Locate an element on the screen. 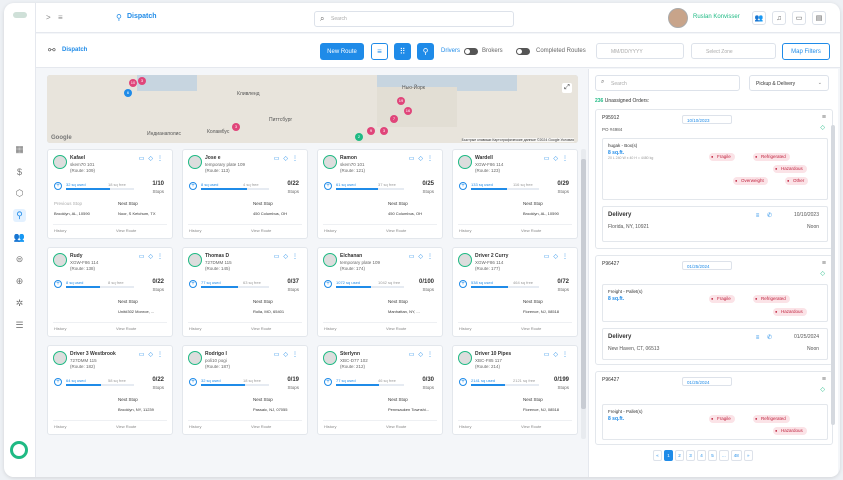 The image size is (843, 480). calendar-icon: ▤ is located at coordinates (819, 18).